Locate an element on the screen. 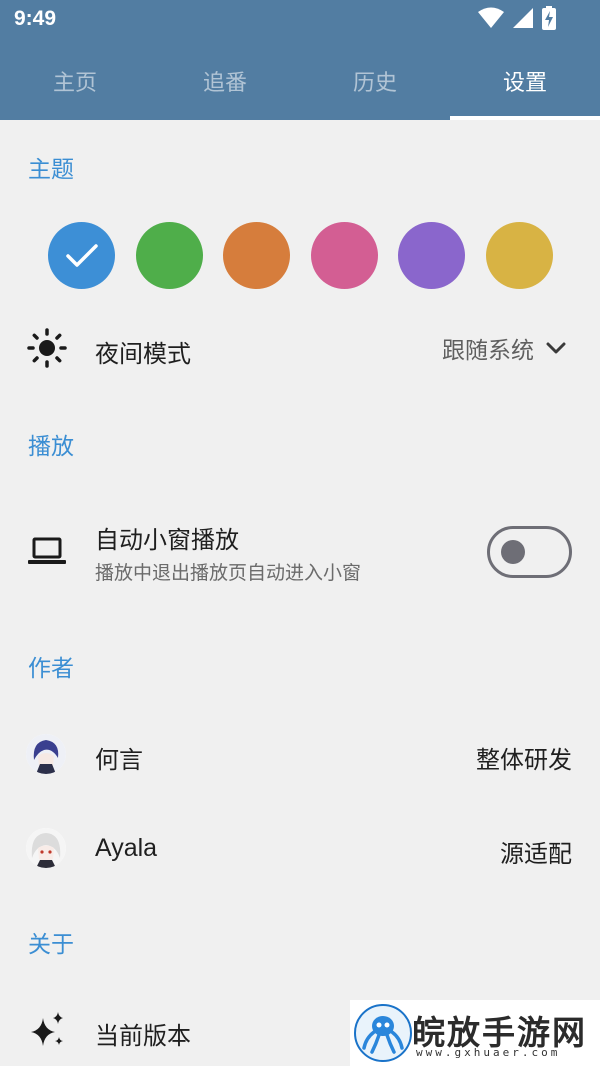  tab-history-label: 历史 is located at coordinates (374, 83).